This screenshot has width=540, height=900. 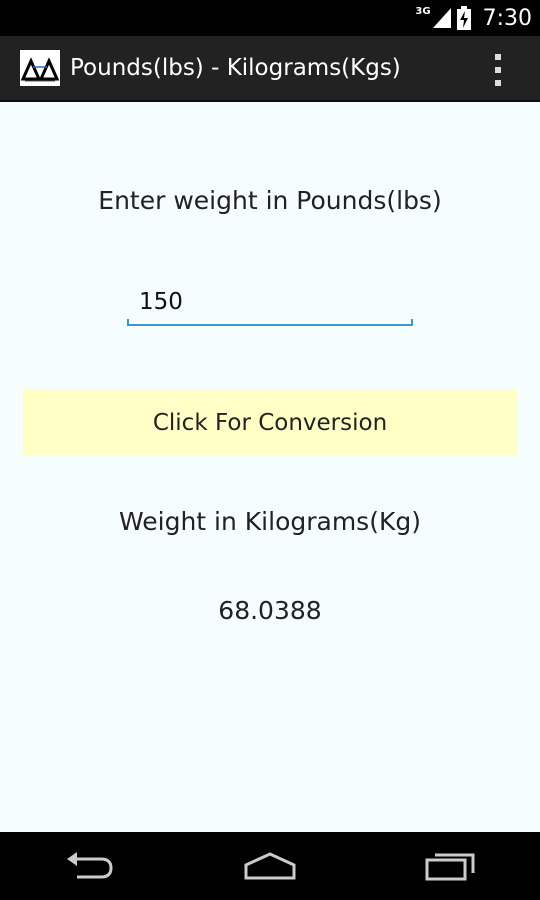 I want to click on app-title: Pounds(lbs) - Kilograms(Kgs), so click(x=235, y=68).